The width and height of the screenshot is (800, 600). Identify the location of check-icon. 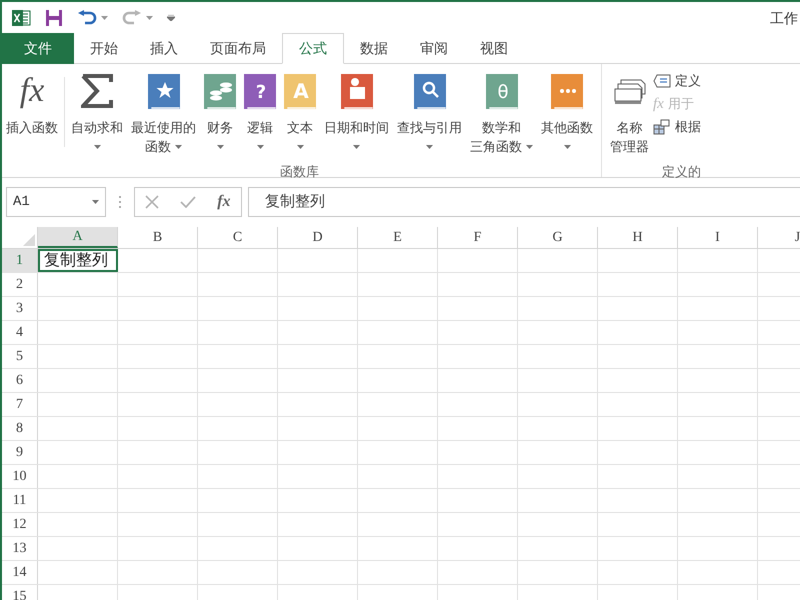
(188, 202).